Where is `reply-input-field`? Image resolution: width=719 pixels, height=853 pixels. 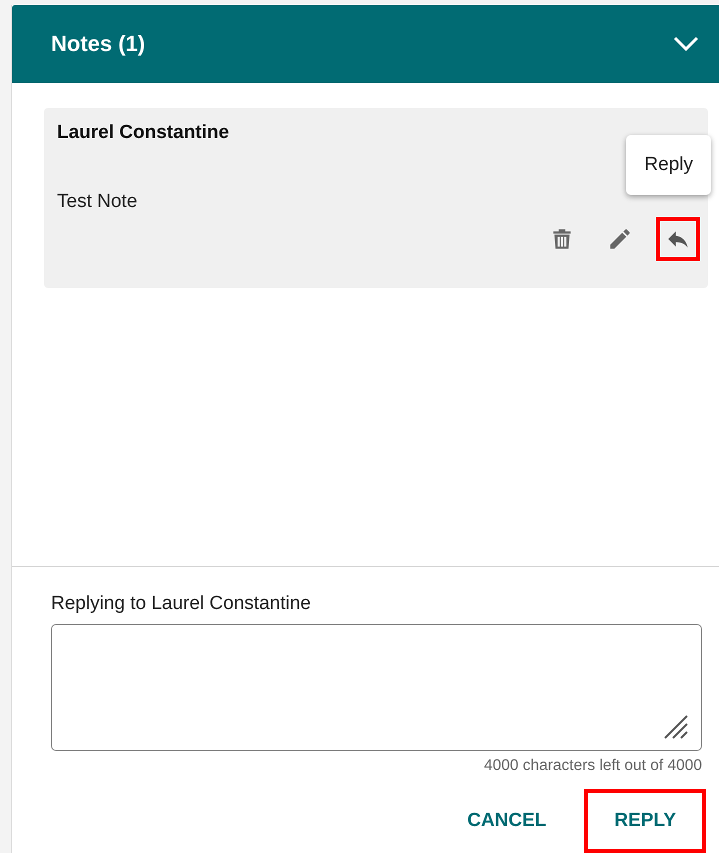
reply-input-field is located at coordinates (376, 687).